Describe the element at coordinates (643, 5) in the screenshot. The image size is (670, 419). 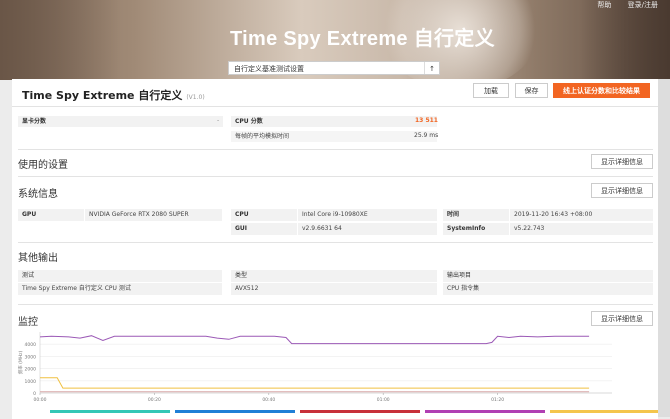
I see `top-menu-login: 登录/注册` at that location.